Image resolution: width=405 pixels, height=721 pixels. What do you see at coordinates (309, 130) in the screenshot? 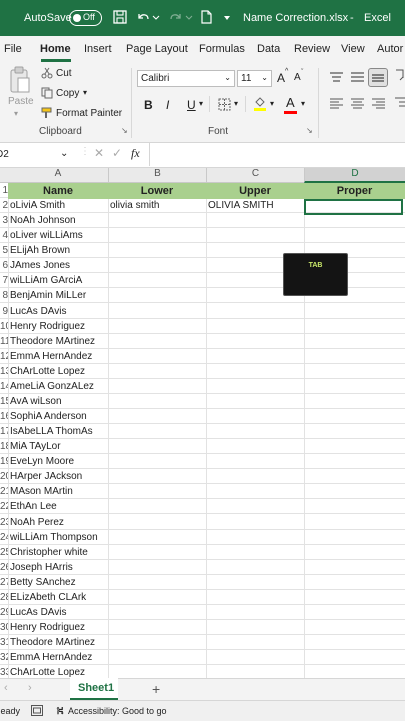
I see `font-launcher-icon: ↘` at bounding box center [309, 130].